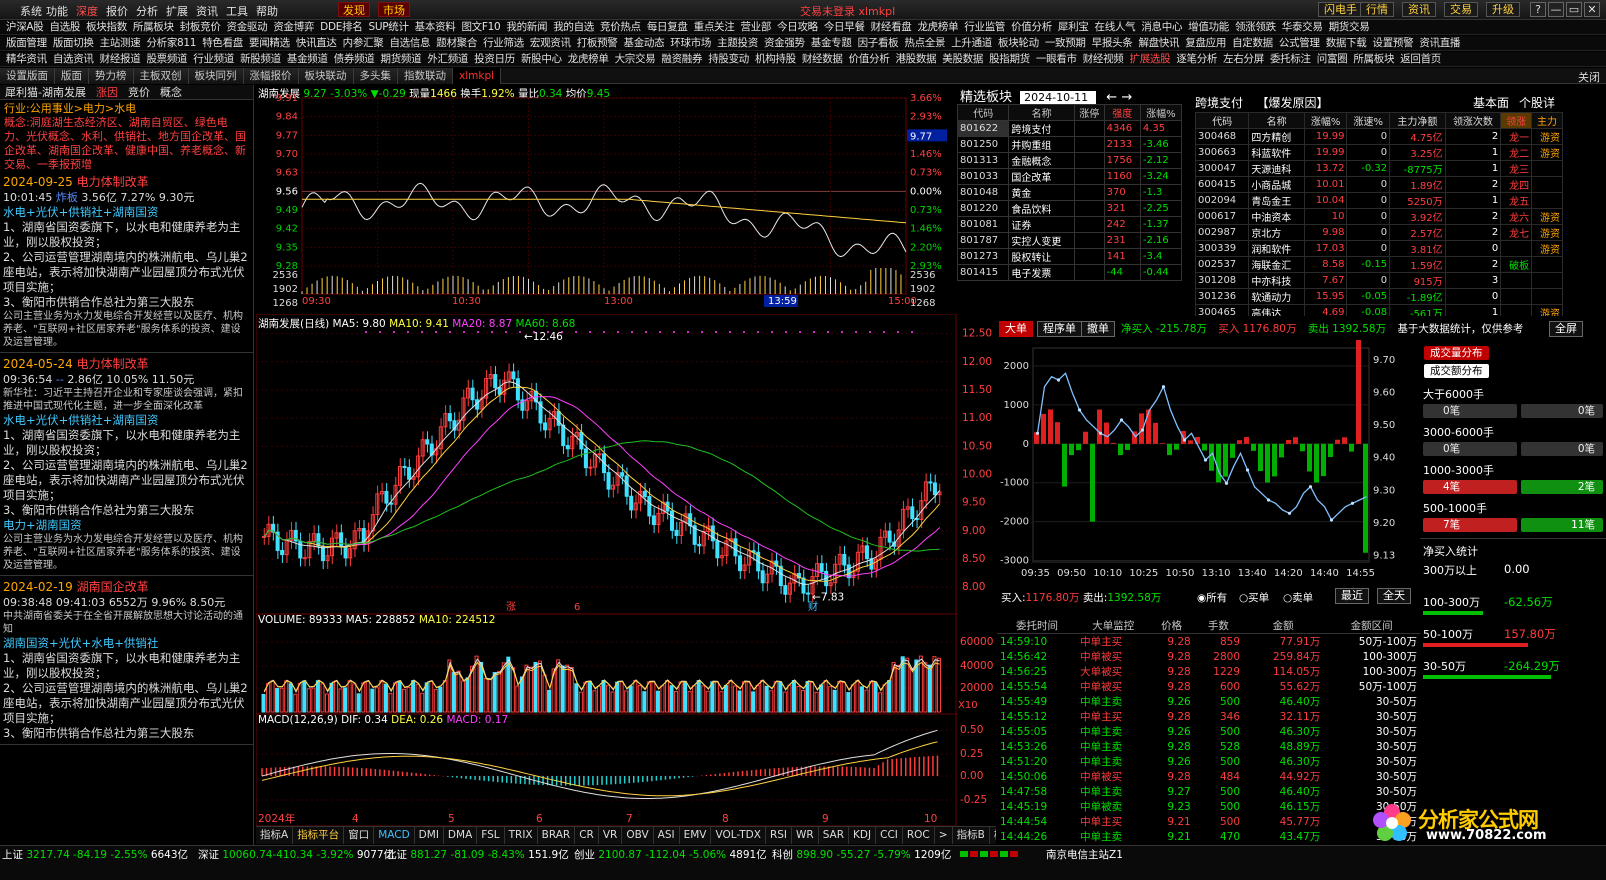  Describe the element at coordinates (813, 606) in the screenshot. I see `event-marker: 财` at that location.